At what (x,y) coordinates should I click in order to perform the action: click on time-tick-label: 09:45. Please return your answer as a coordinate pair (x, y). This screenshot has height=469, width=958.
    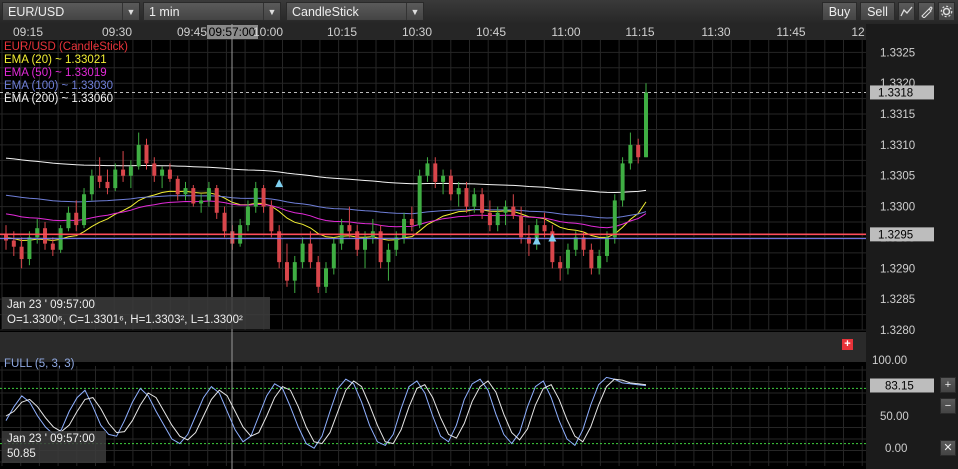
    Looking at the image, I should click on (192, 32).